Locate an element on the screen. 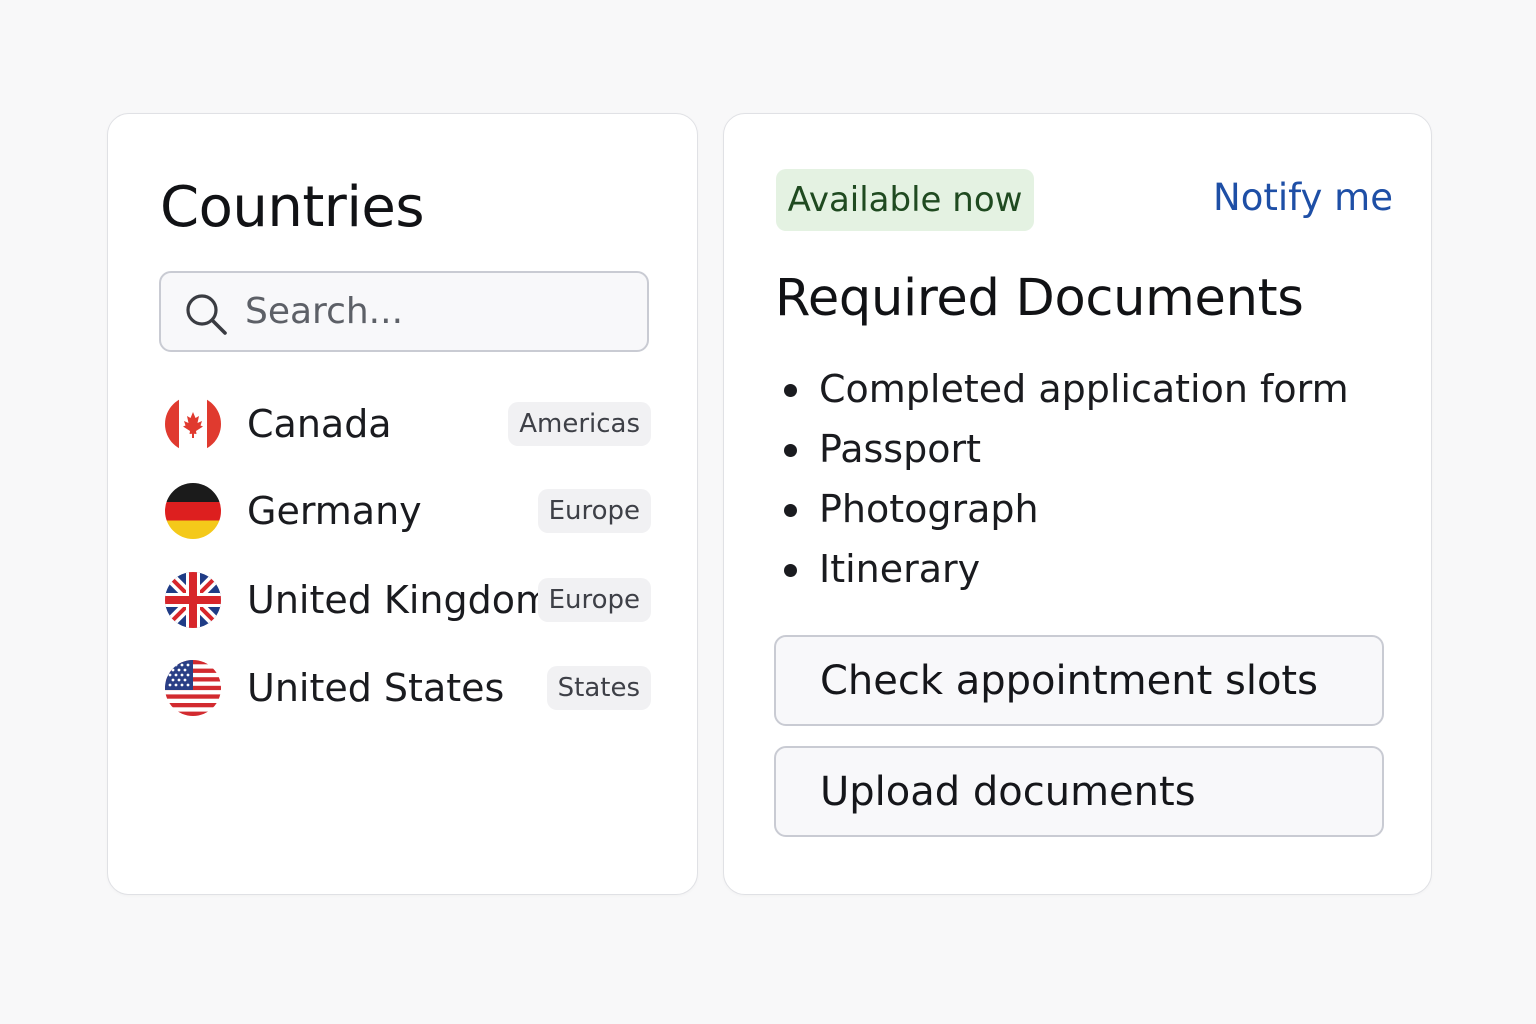 The width and height of the screenshot is (1536, 1024). canada-flag-icon is located at coordinates (193, 424).